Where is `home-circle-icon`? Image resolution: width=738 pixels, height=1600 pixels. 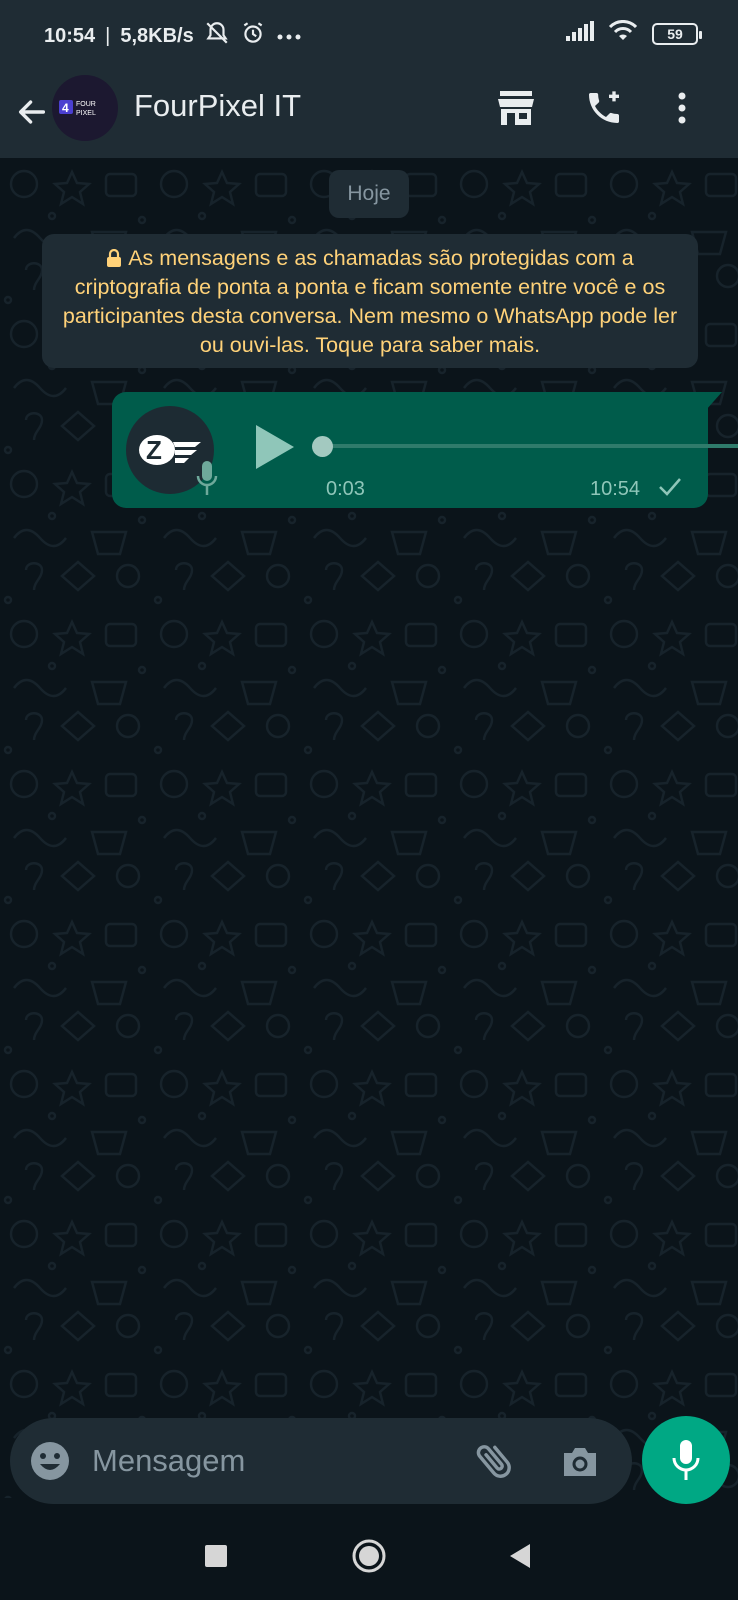
home-circle-icon is located at coordinates (369, 1556).